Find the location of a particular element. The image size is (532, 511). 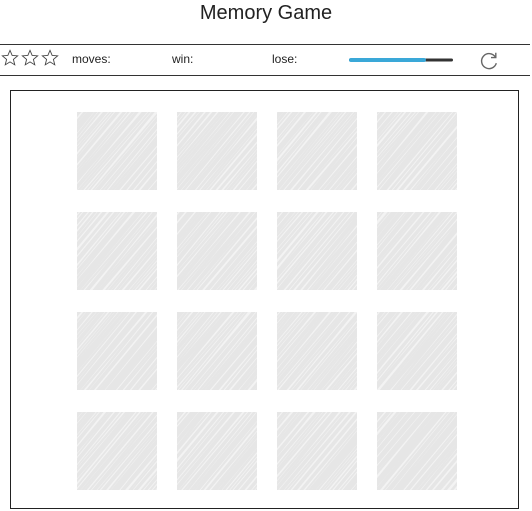

restart-icon is located at coordinates (488, 61).